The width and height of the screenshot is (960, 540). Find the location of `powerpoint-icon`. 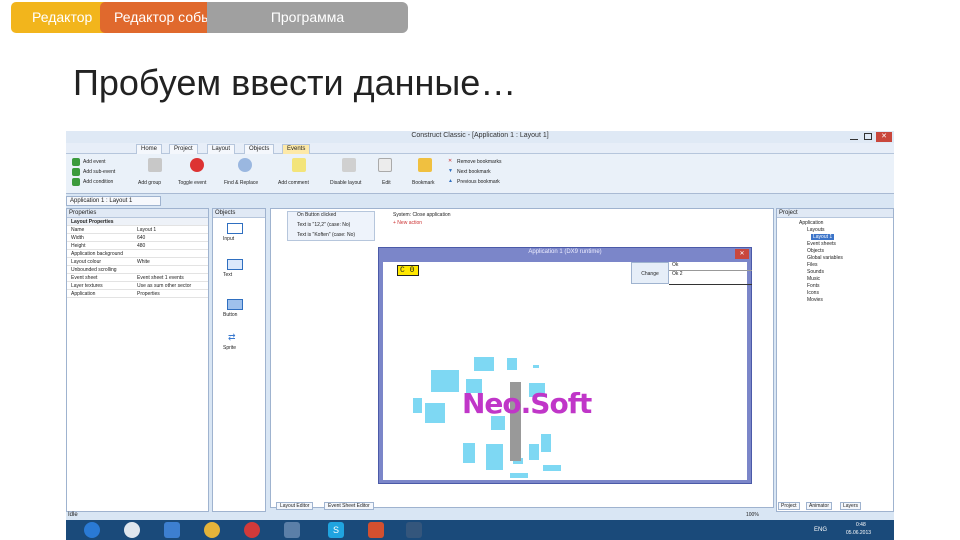

powerpoint-icon is located at coordinates (376, 530).